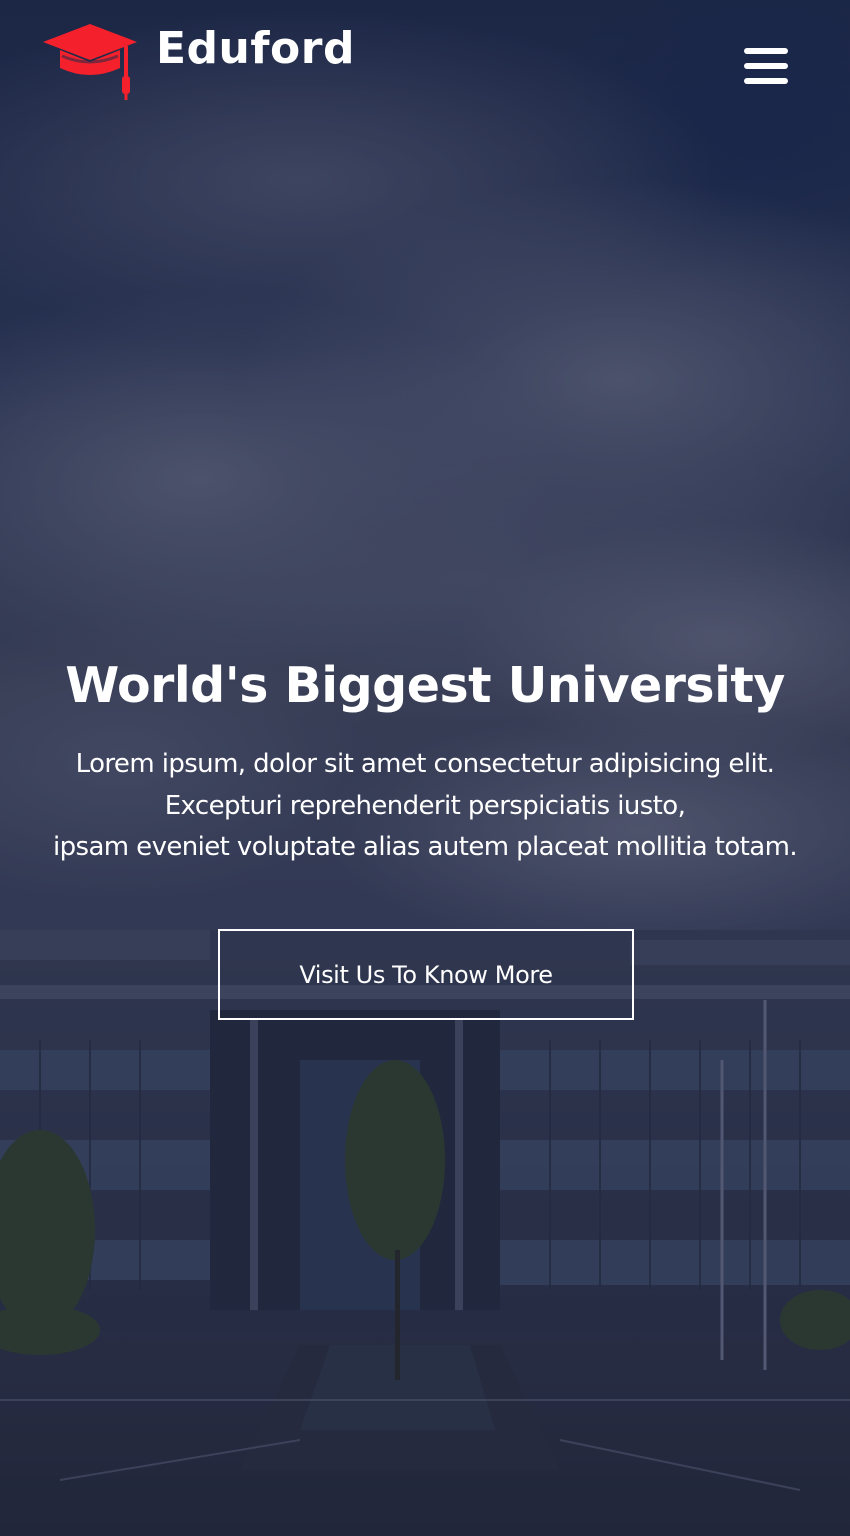 The image size is (850, 1536). Describe the element at coordinates (255, 48) in the screenshot. I see `brand-name: Eduford` at that location.